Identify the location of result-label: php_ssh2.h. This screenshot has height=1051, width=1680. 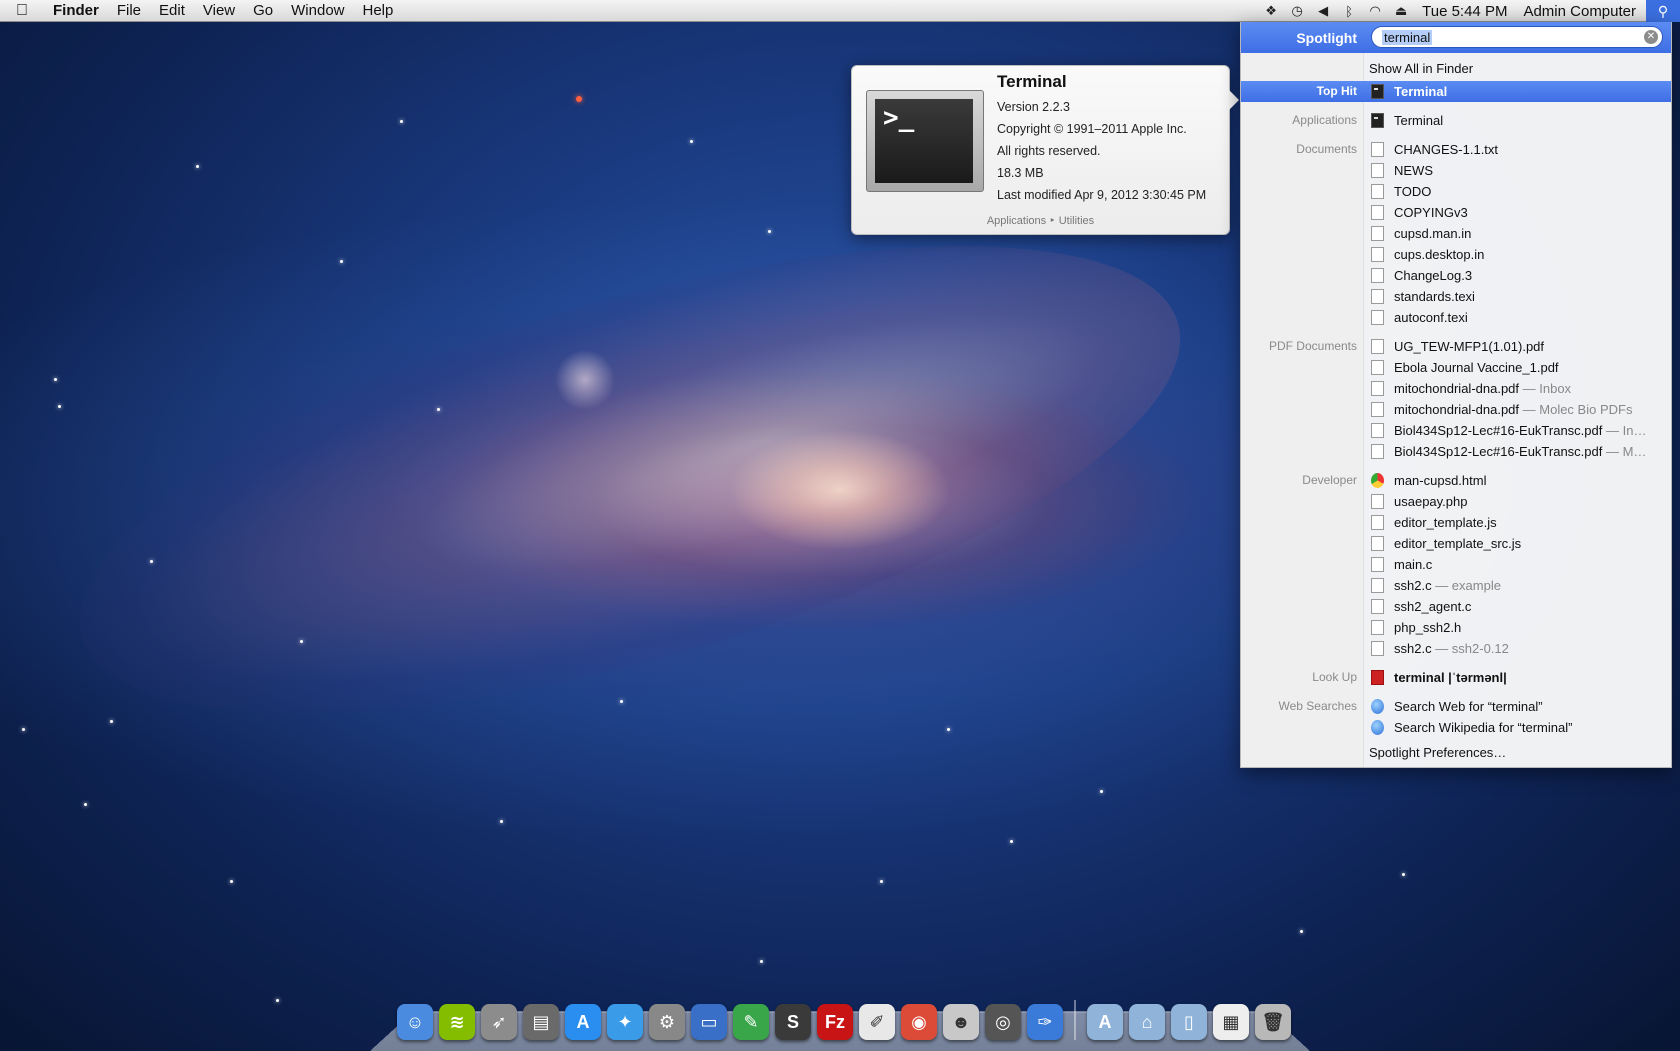
(1427, 627).